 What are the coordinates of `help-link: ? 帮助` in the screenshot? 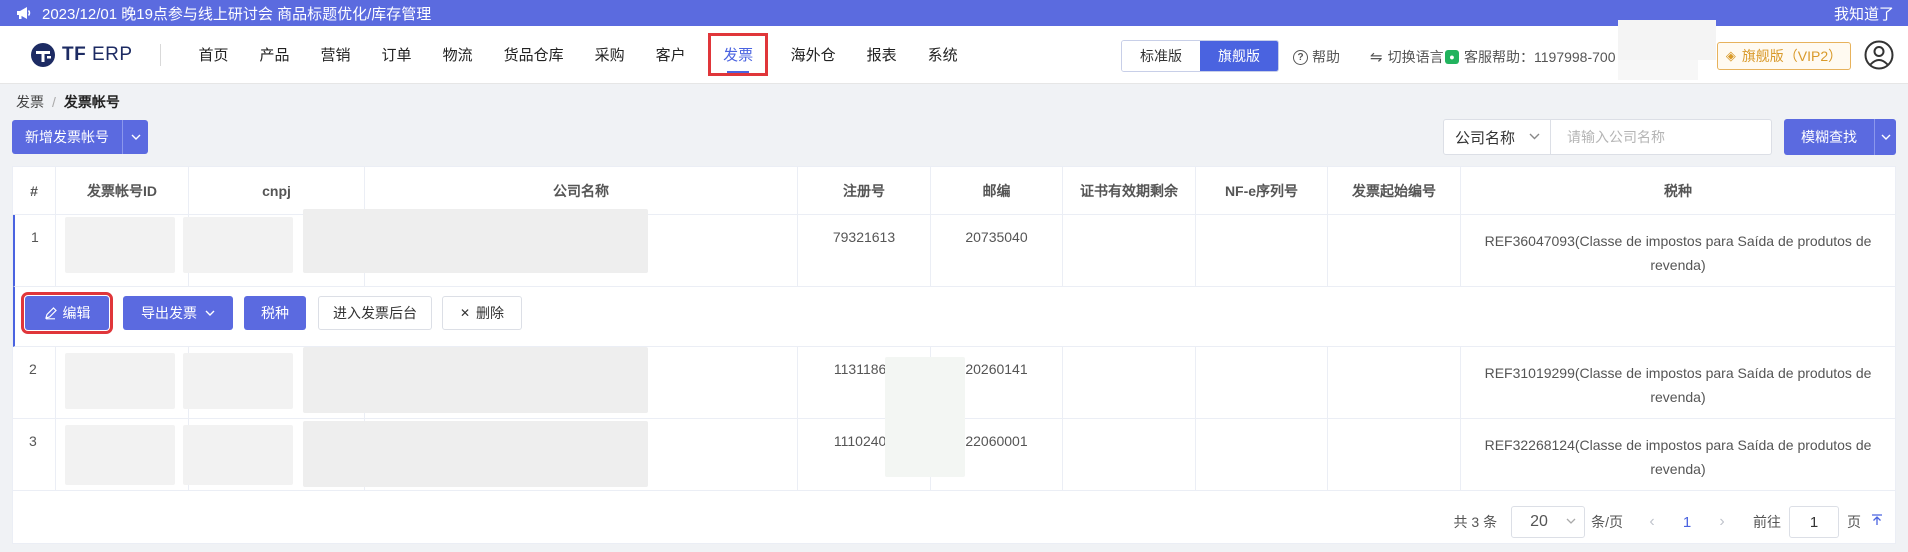 It's located at (1316, 57).